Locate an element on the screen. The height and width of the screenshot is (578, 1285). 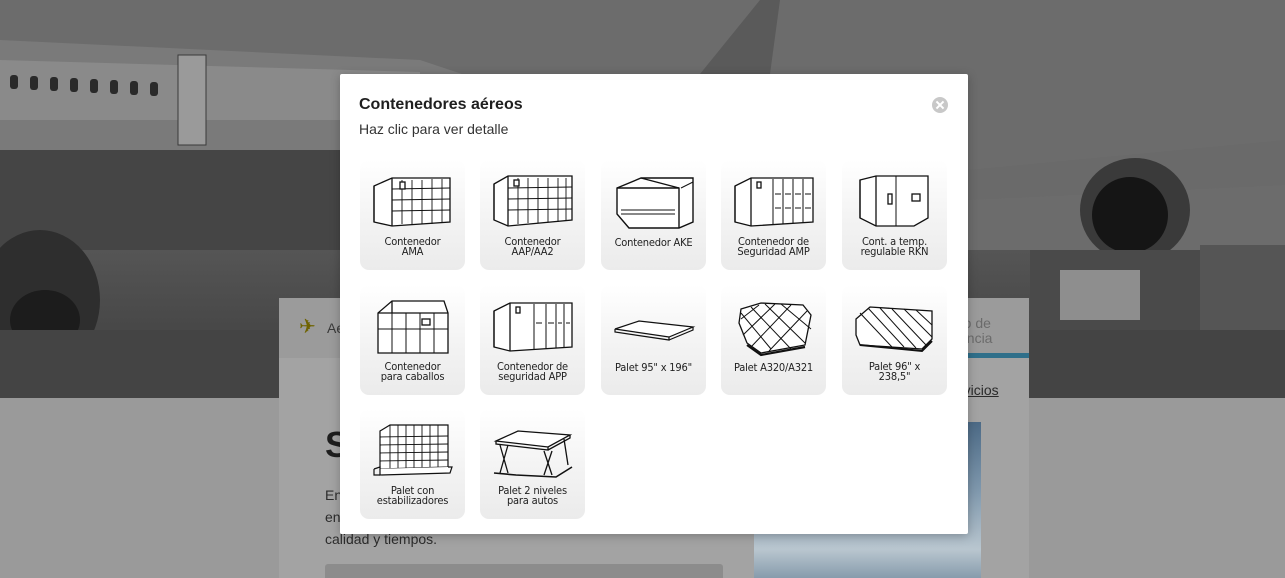
tile-contenedor-caballos: Contenedor para caballos is located at coordinates (412, 340).